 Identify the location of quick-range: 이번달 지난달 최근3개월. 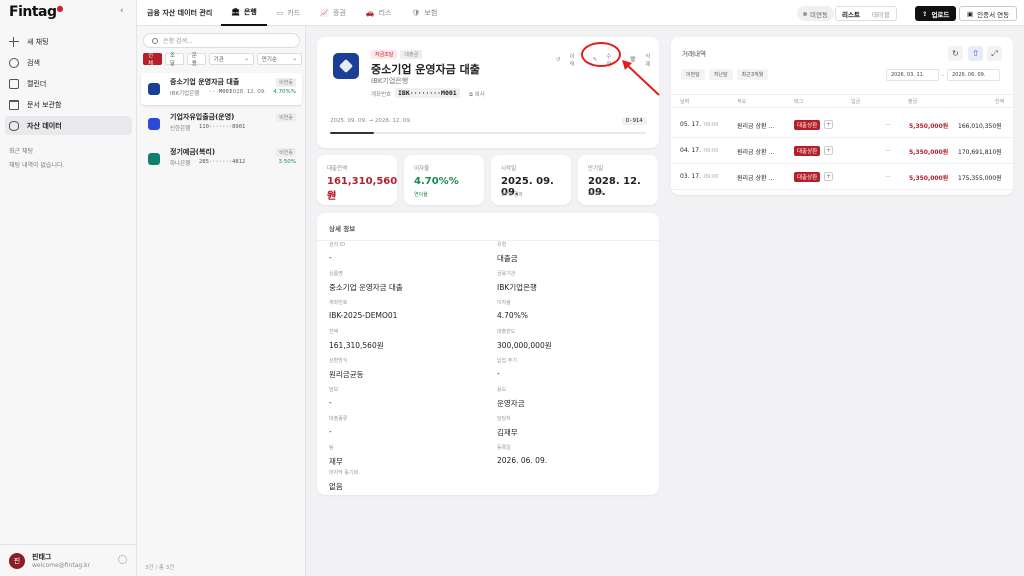
(726, 74).